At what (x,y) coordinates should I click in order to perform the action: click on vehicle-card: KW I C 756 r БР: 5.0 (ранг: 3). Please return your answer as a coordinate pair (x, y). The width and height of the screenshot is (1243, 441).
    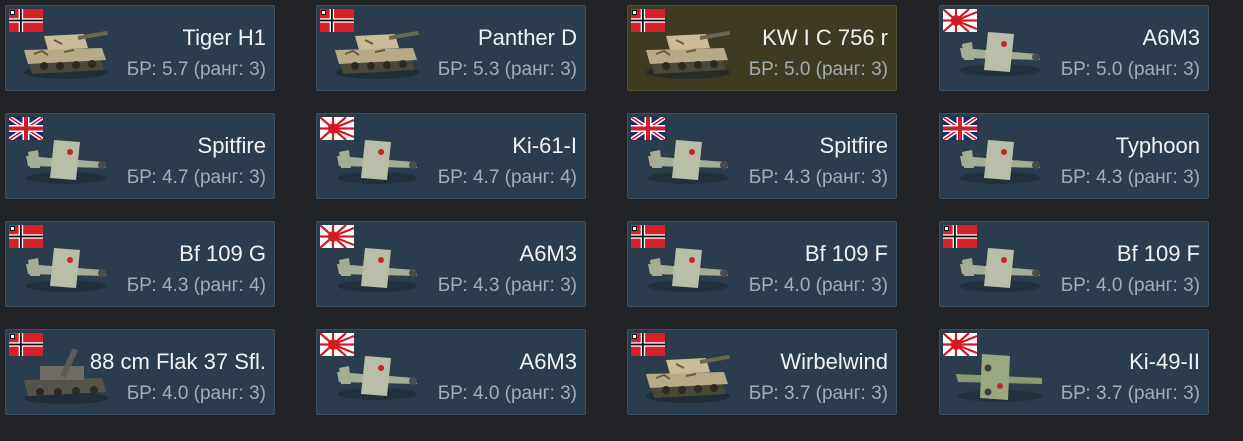
    Looking at the image, I should click on (762, 48).